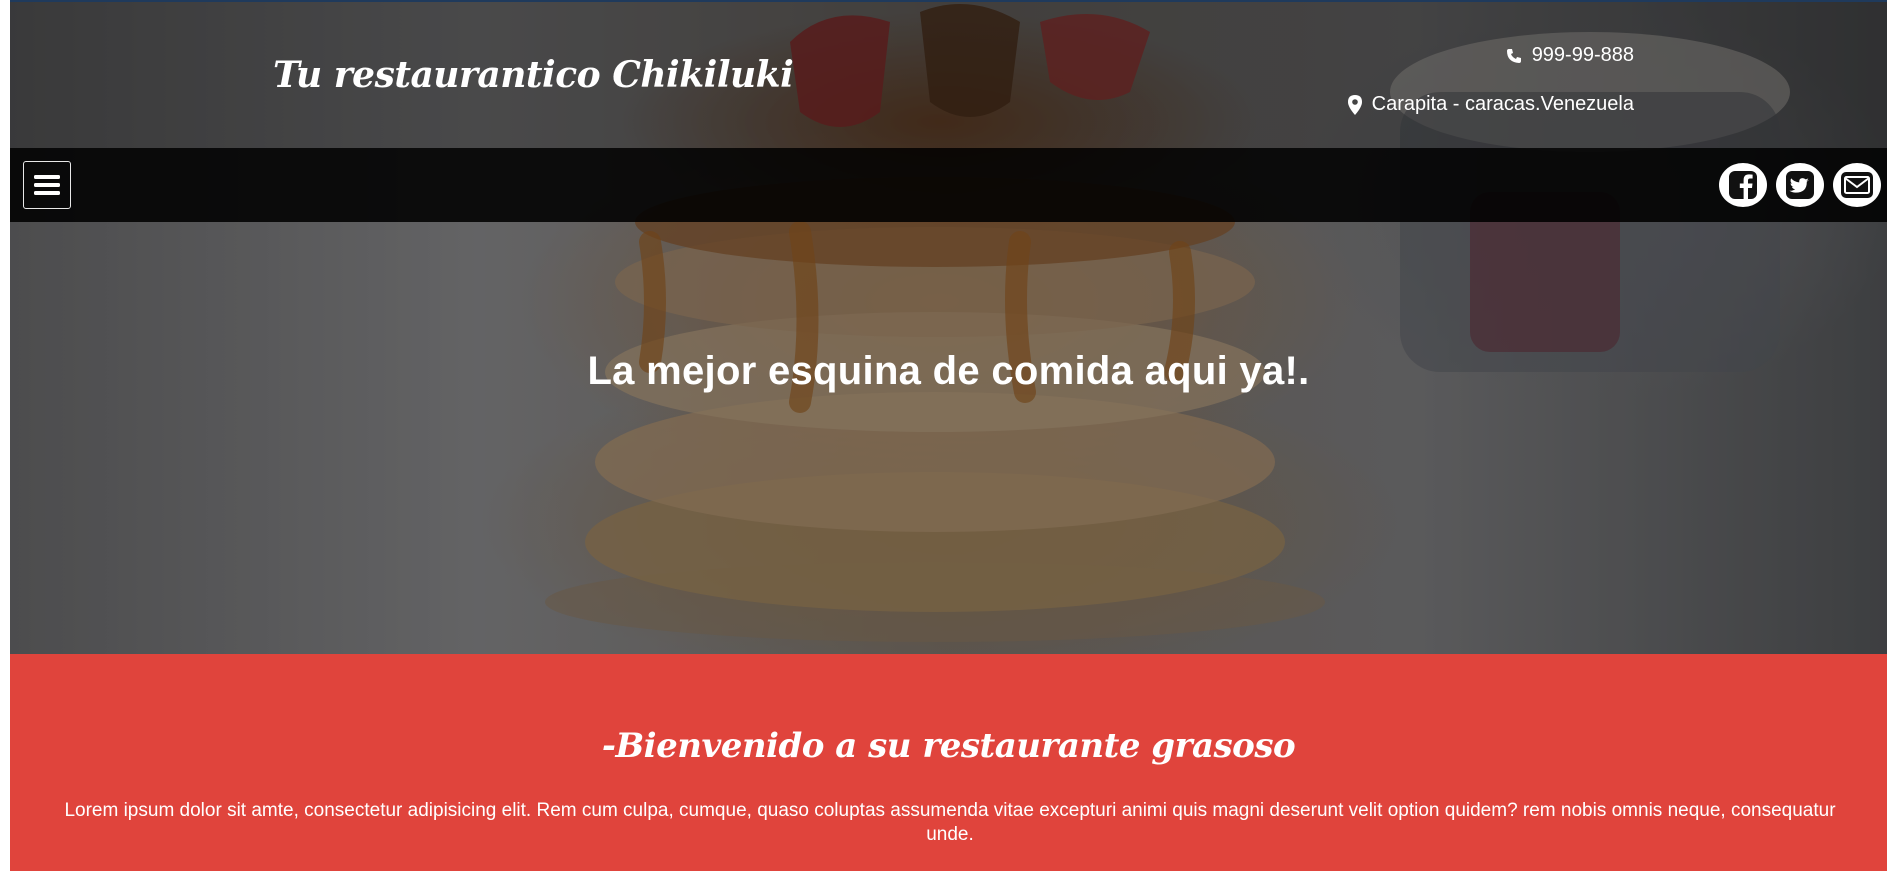 This screenshot has height=871, width=1887. I want to click on twitter-icon, so click(1800, 185).